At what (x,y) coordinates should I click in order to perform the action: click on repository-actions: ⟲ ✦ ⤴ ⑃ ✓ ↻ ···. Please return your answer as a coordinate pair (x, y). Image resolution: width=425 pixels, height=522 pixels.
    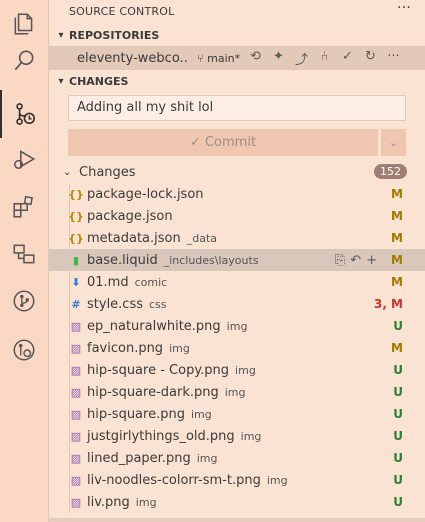
    Looking at the image, I should click on (324, 58).